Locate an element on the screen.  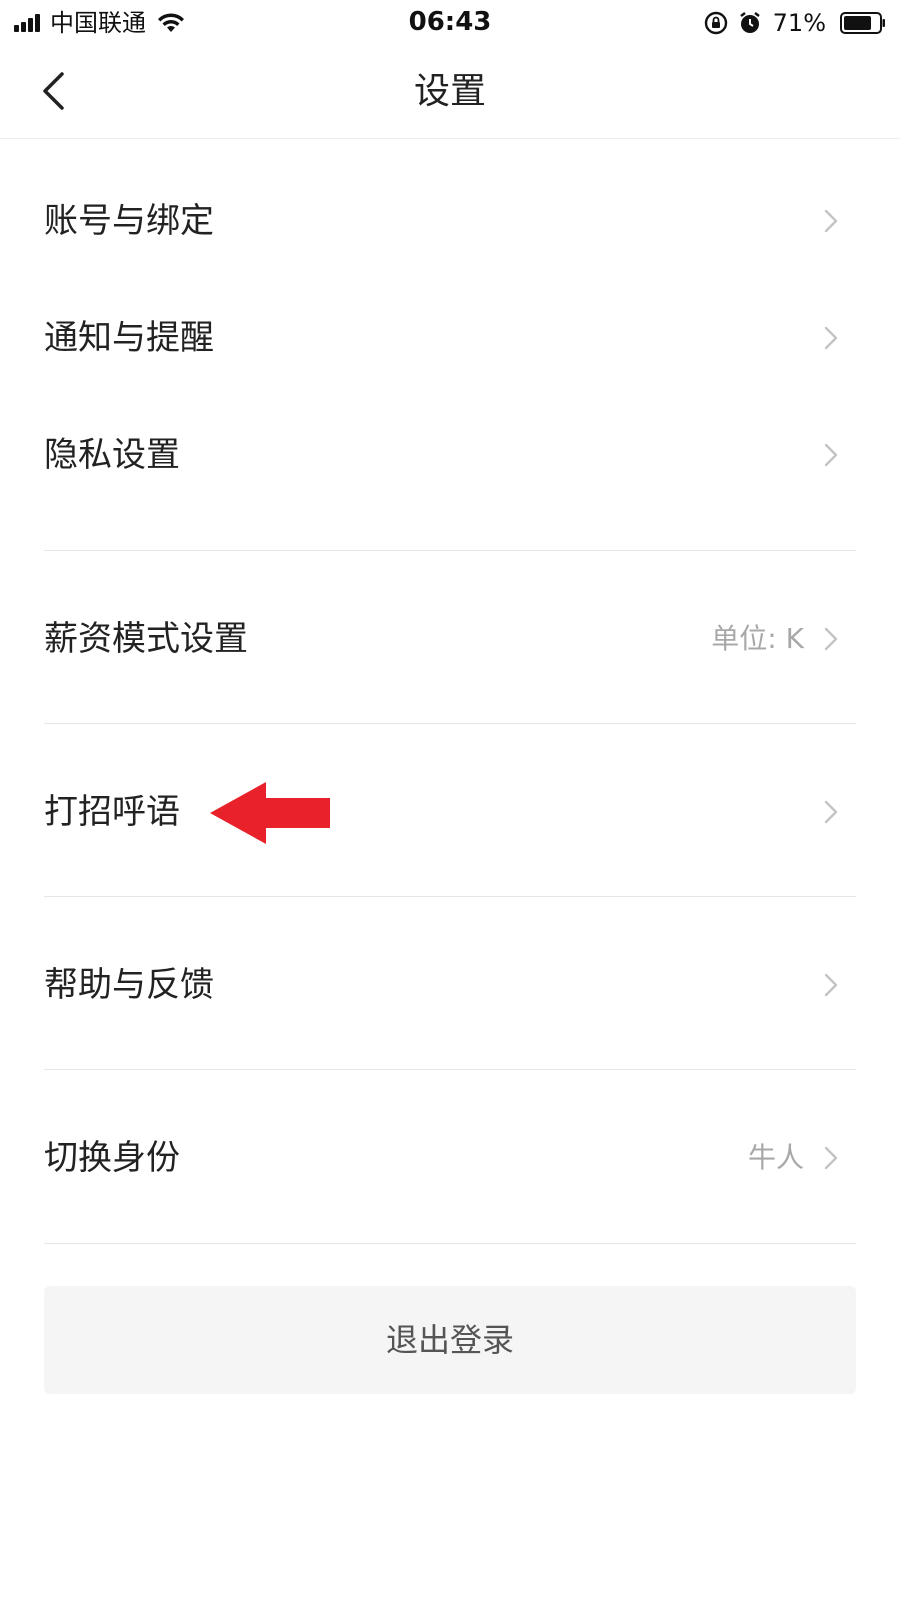
settings-item-privacy: 隐私设置 is located at coordinates (450, 455).